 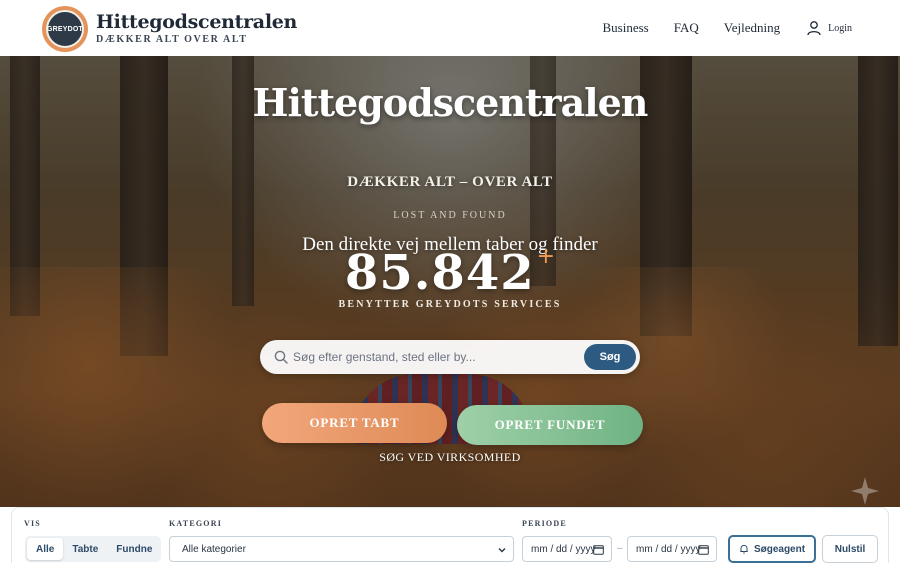 I want to click on vis-option-fundne: Fundne, so click(x=134, y=549).